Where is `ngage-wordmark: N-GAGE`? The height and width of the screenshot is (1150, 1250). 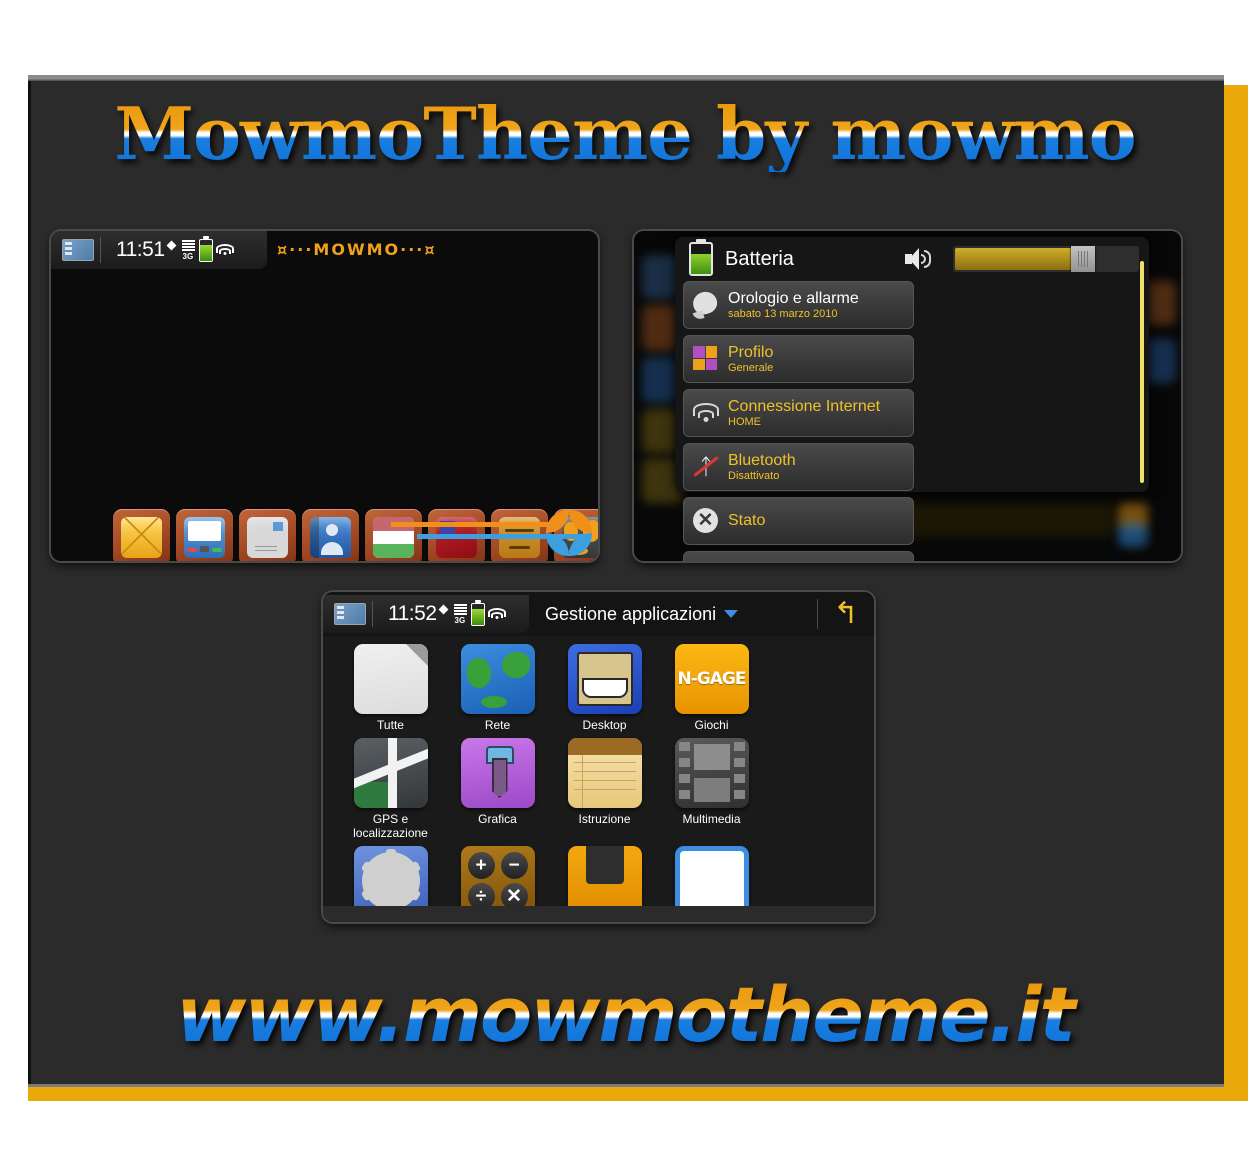
ngage-wordmark: N-GAGE is located at coordinates (712, 679).